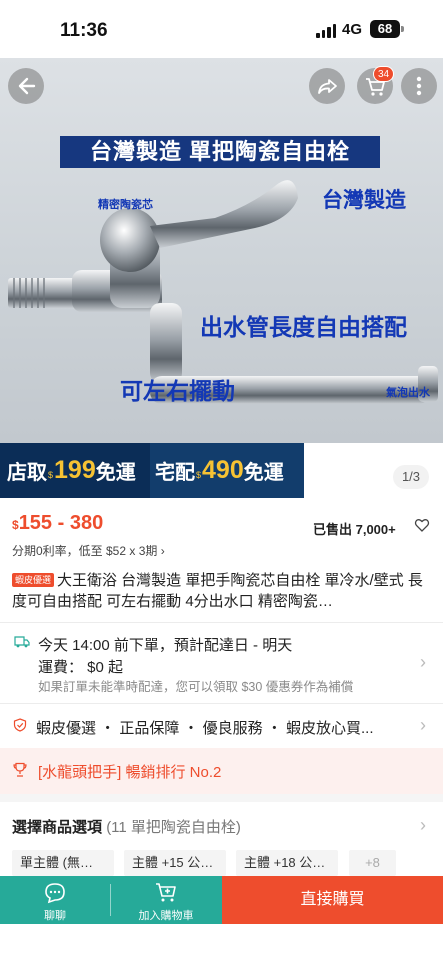  I want to click on truck-icon, so click(22, 642).